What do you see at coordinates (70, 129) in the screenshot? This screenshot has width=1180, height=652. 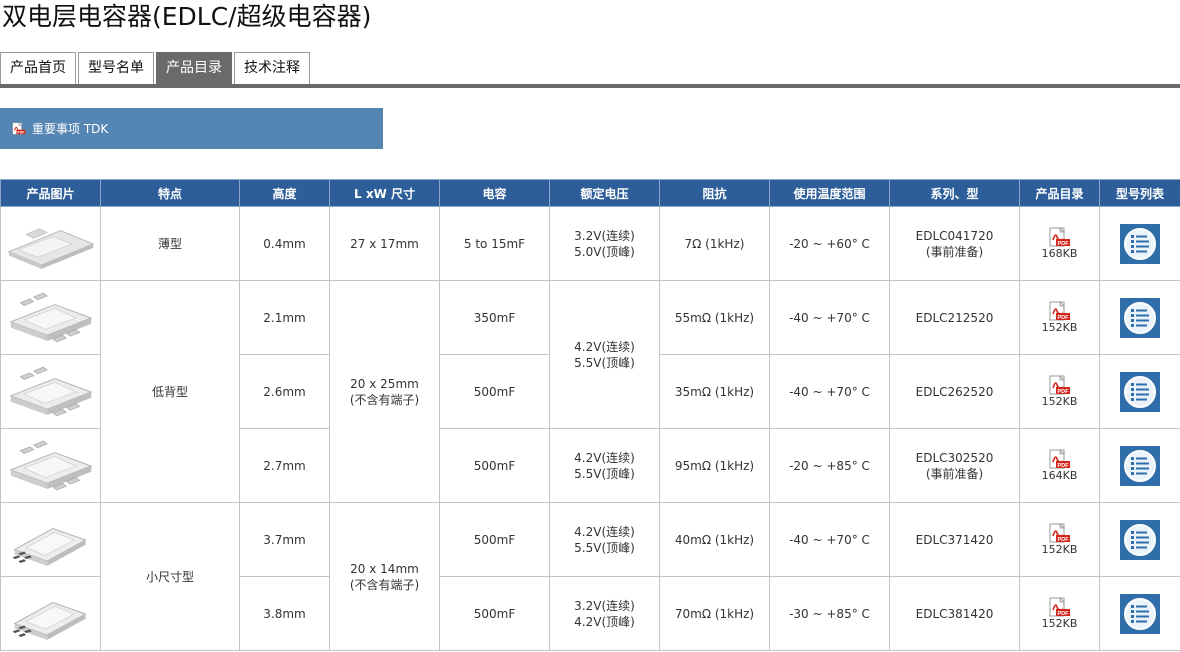 I see `notice-label: 重要事项 TDK` at bounding box center [70, 129].